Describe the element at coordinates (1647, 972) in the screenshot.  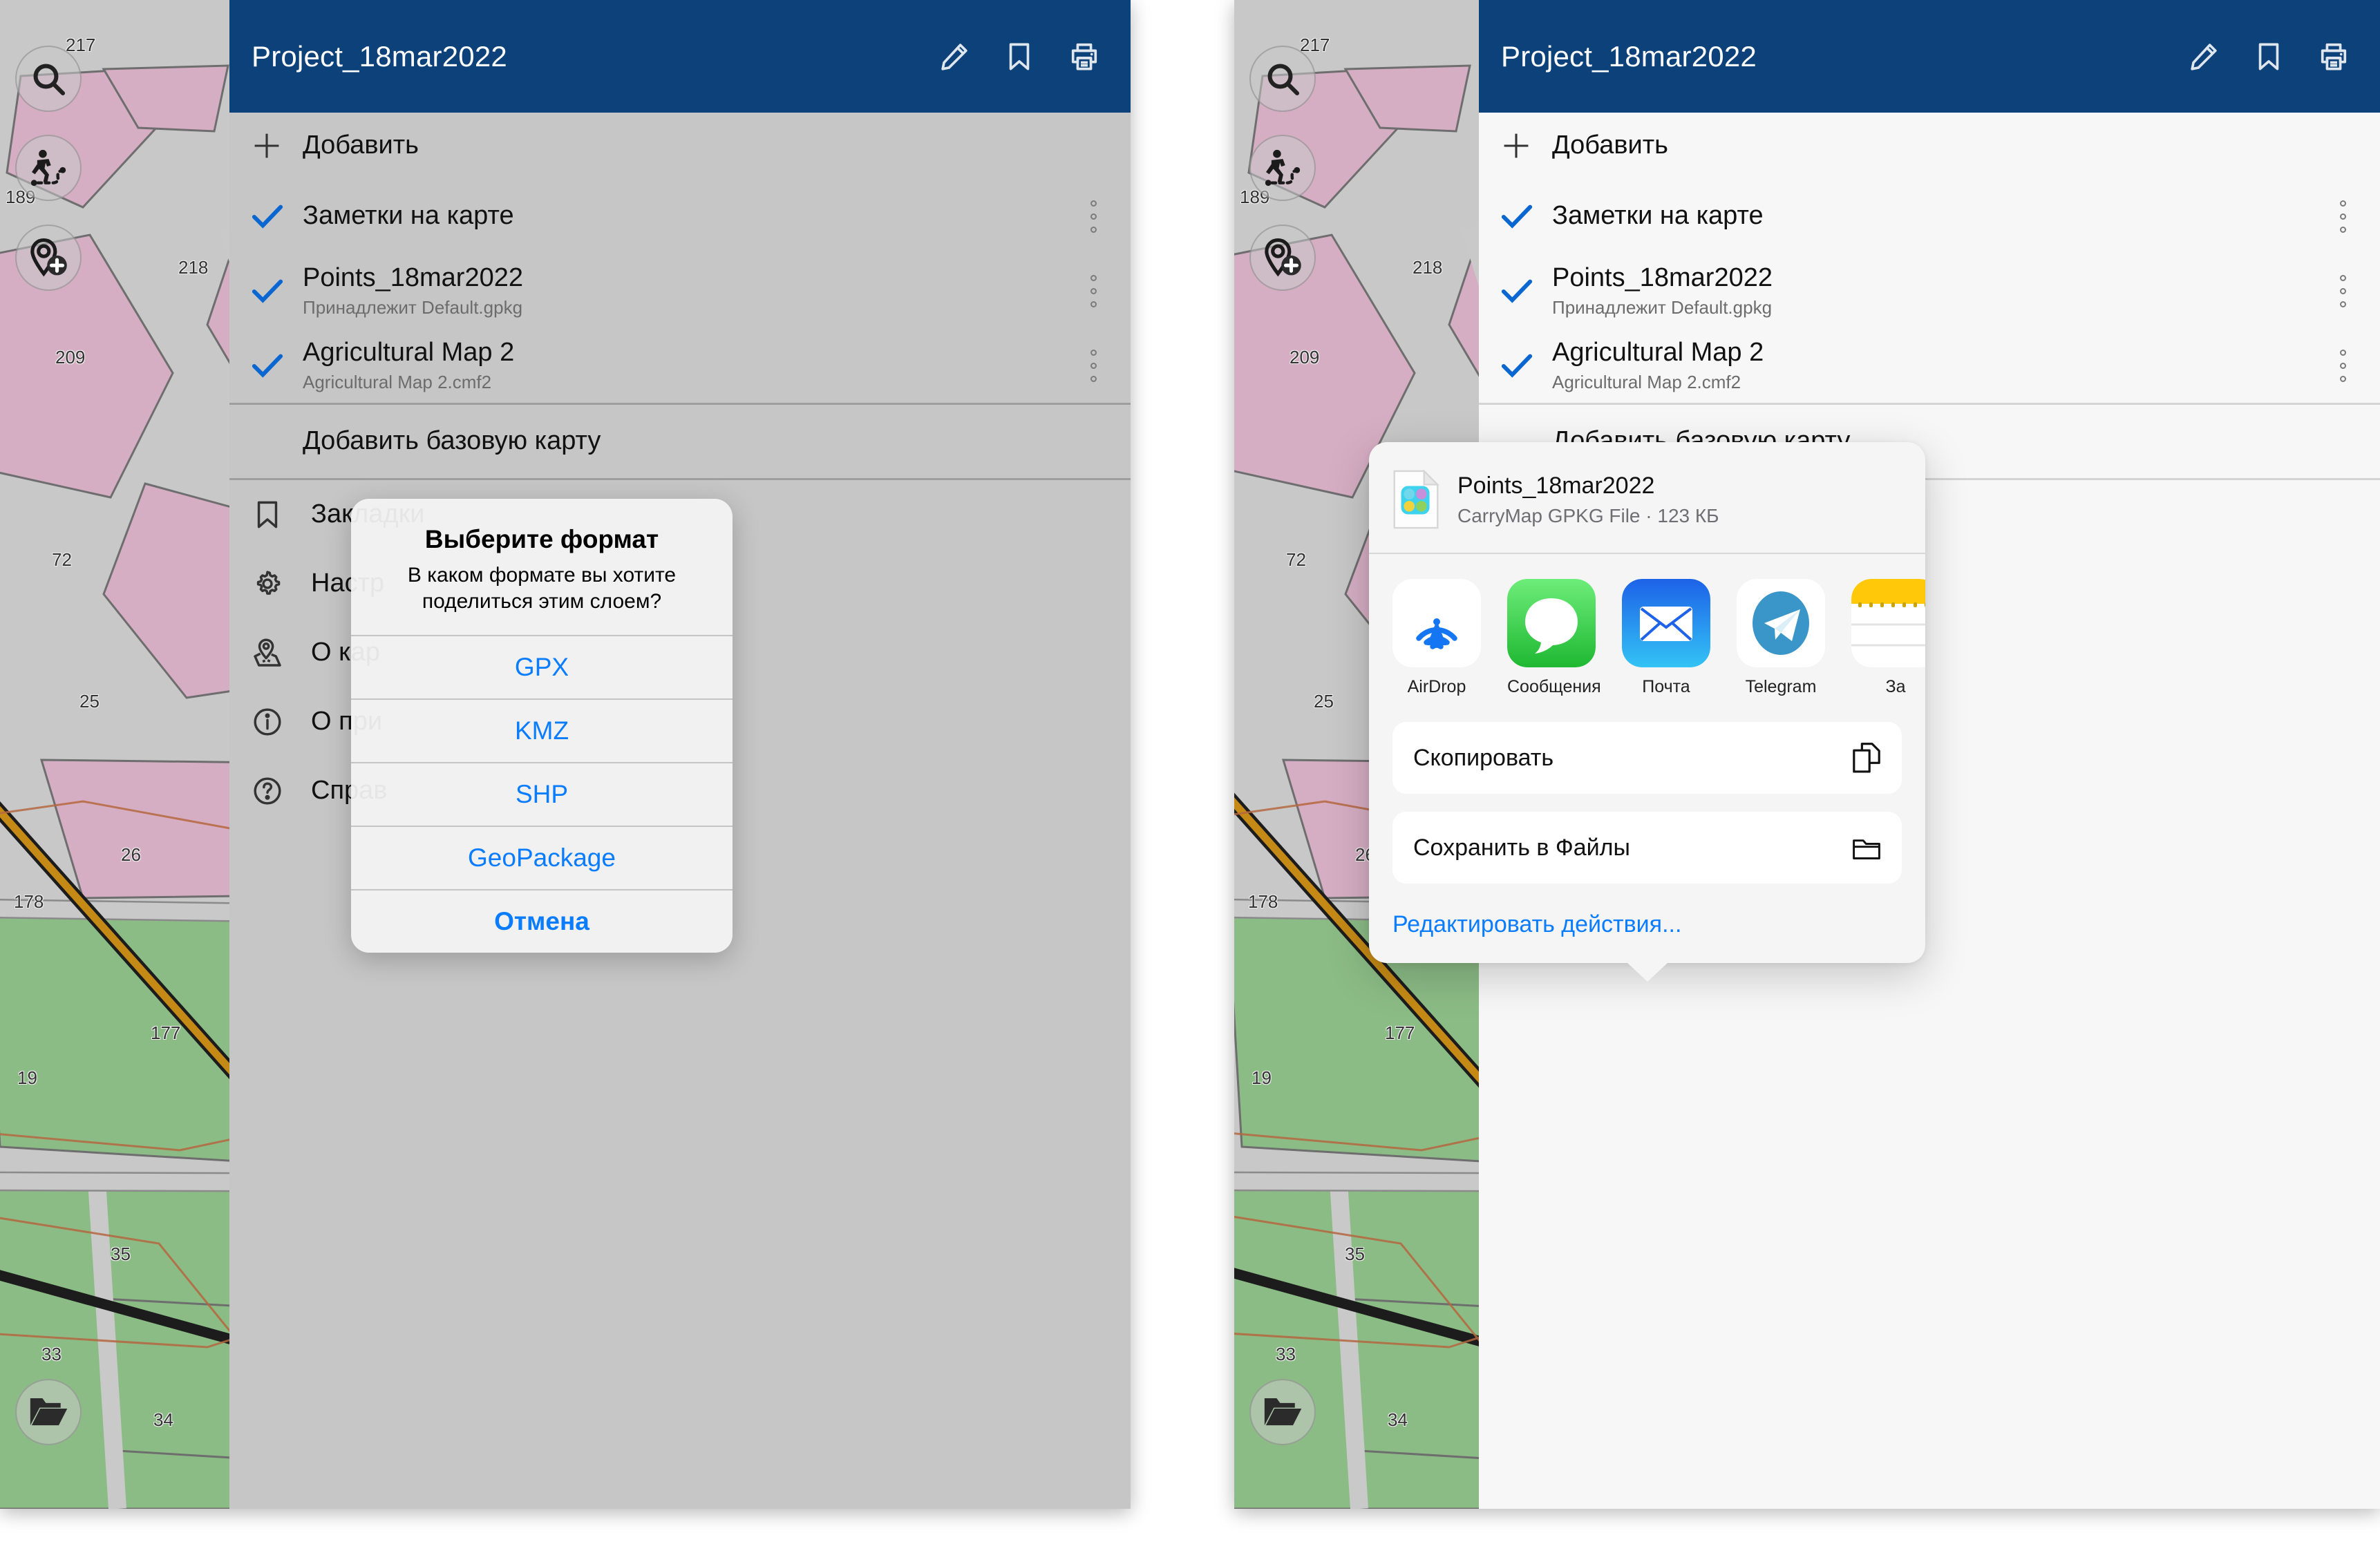
I see `popover-tail` at that location.